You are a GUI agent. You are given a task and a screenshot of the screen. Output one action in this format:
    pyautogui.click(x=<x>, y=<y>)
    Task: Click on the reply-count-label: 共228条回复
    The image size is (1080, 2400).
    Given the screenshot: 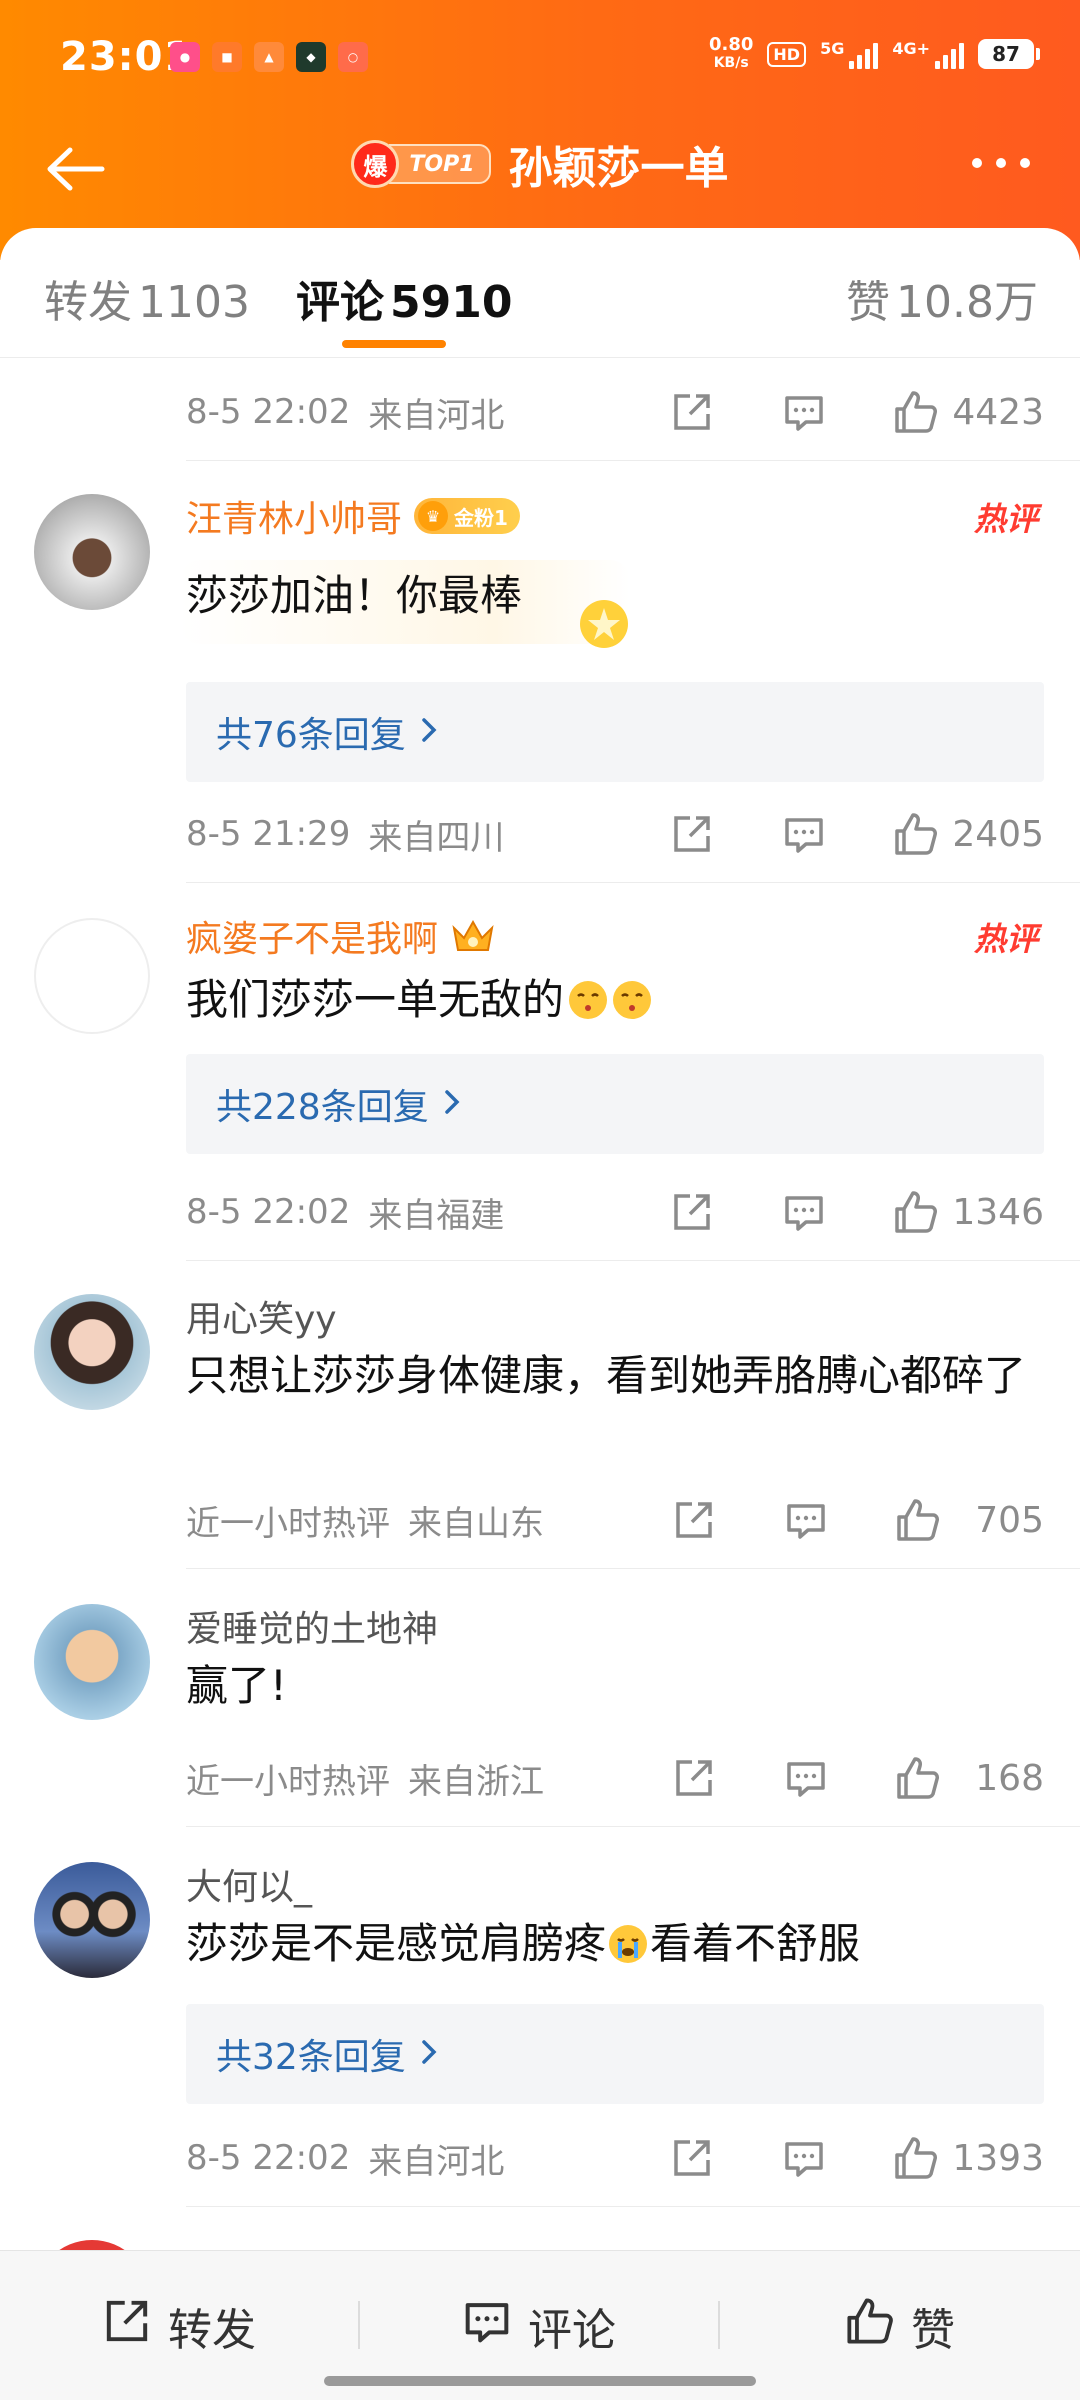 What is the action you would take?
    pyautogui.click(x=322, y=1107)
    